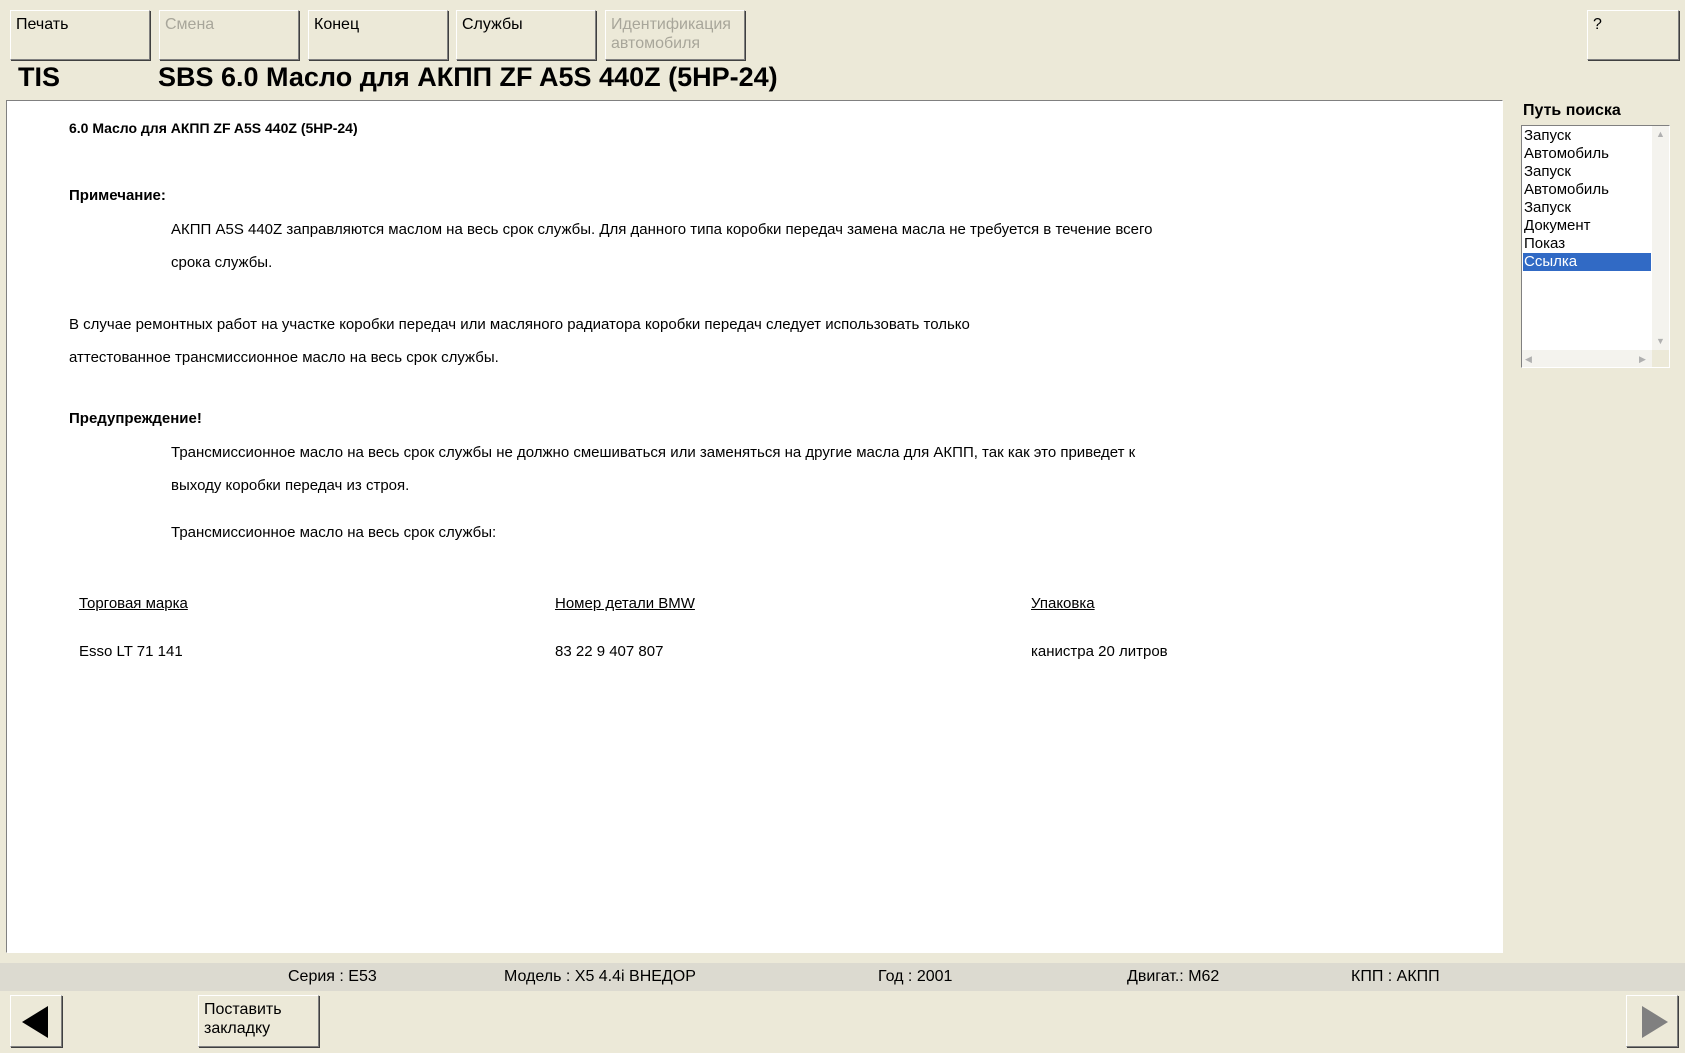  Describe the element at coordinates (1660, 238) in the screenshot. I see `vertical-scrollbar: ▲ ▼` at that location.